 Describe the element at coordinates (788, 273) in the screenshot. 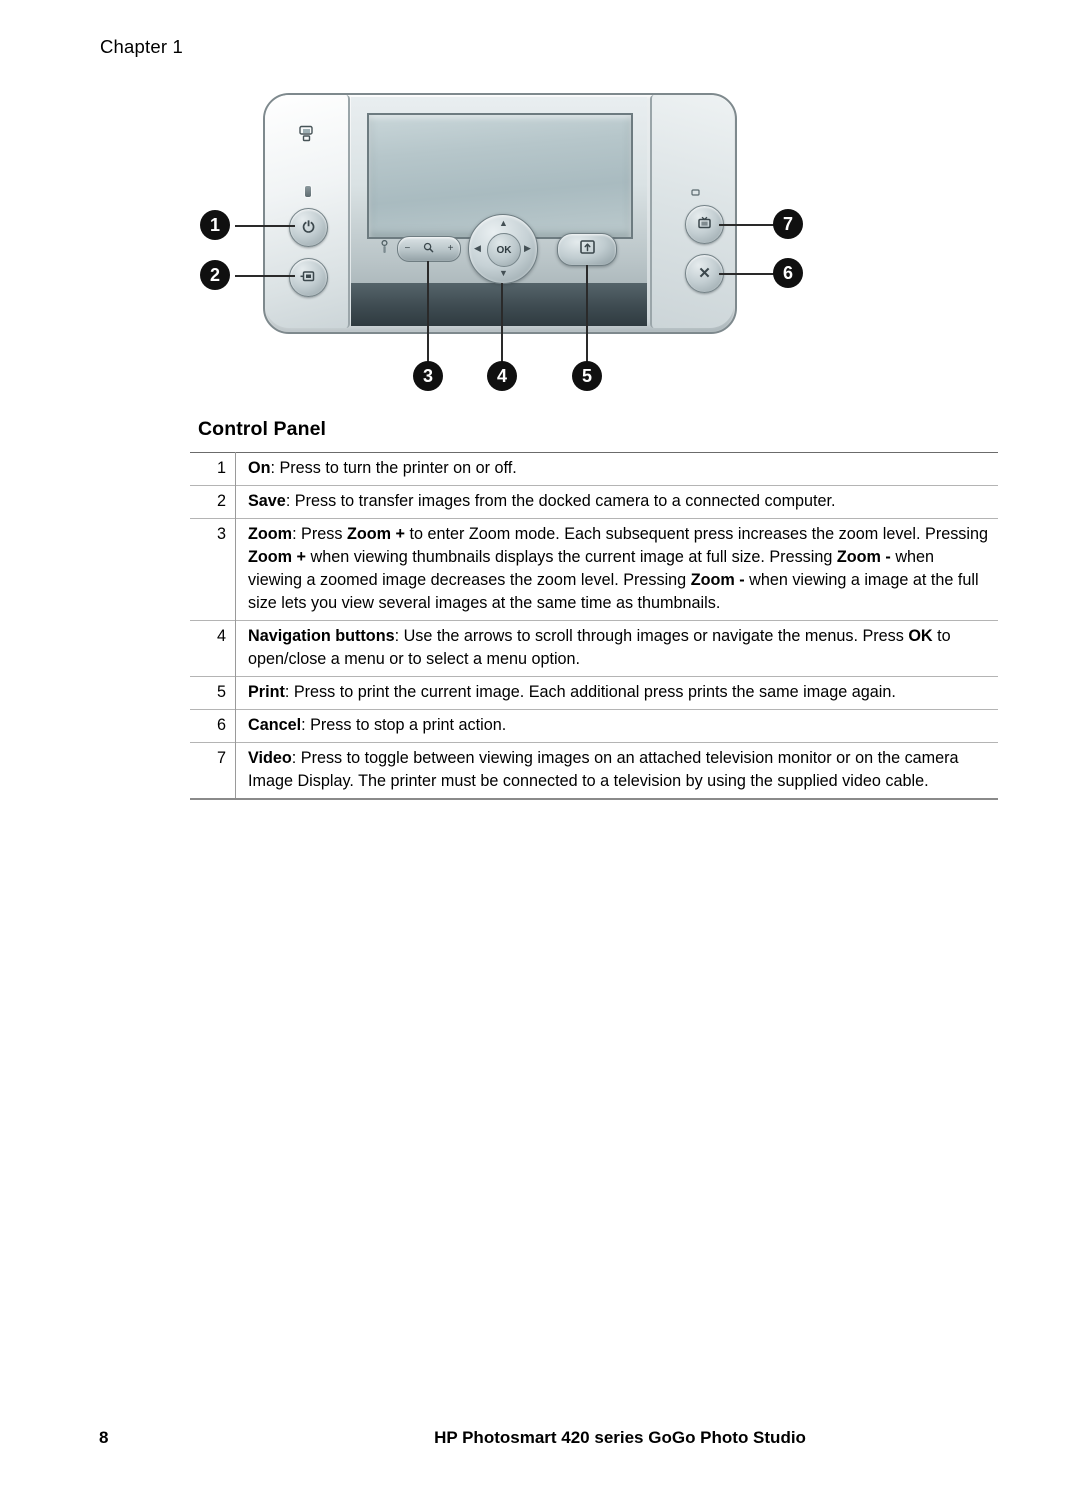

I see `callout-badge-6: 6` at that location.